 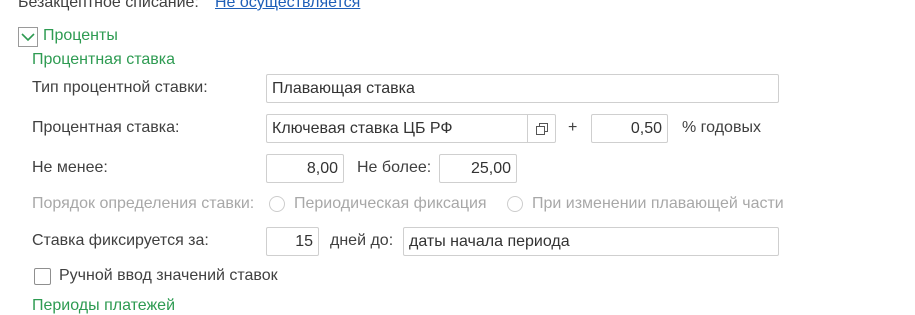 I want to click on max-rate-label: Не более:, so click(x=394, y=167).